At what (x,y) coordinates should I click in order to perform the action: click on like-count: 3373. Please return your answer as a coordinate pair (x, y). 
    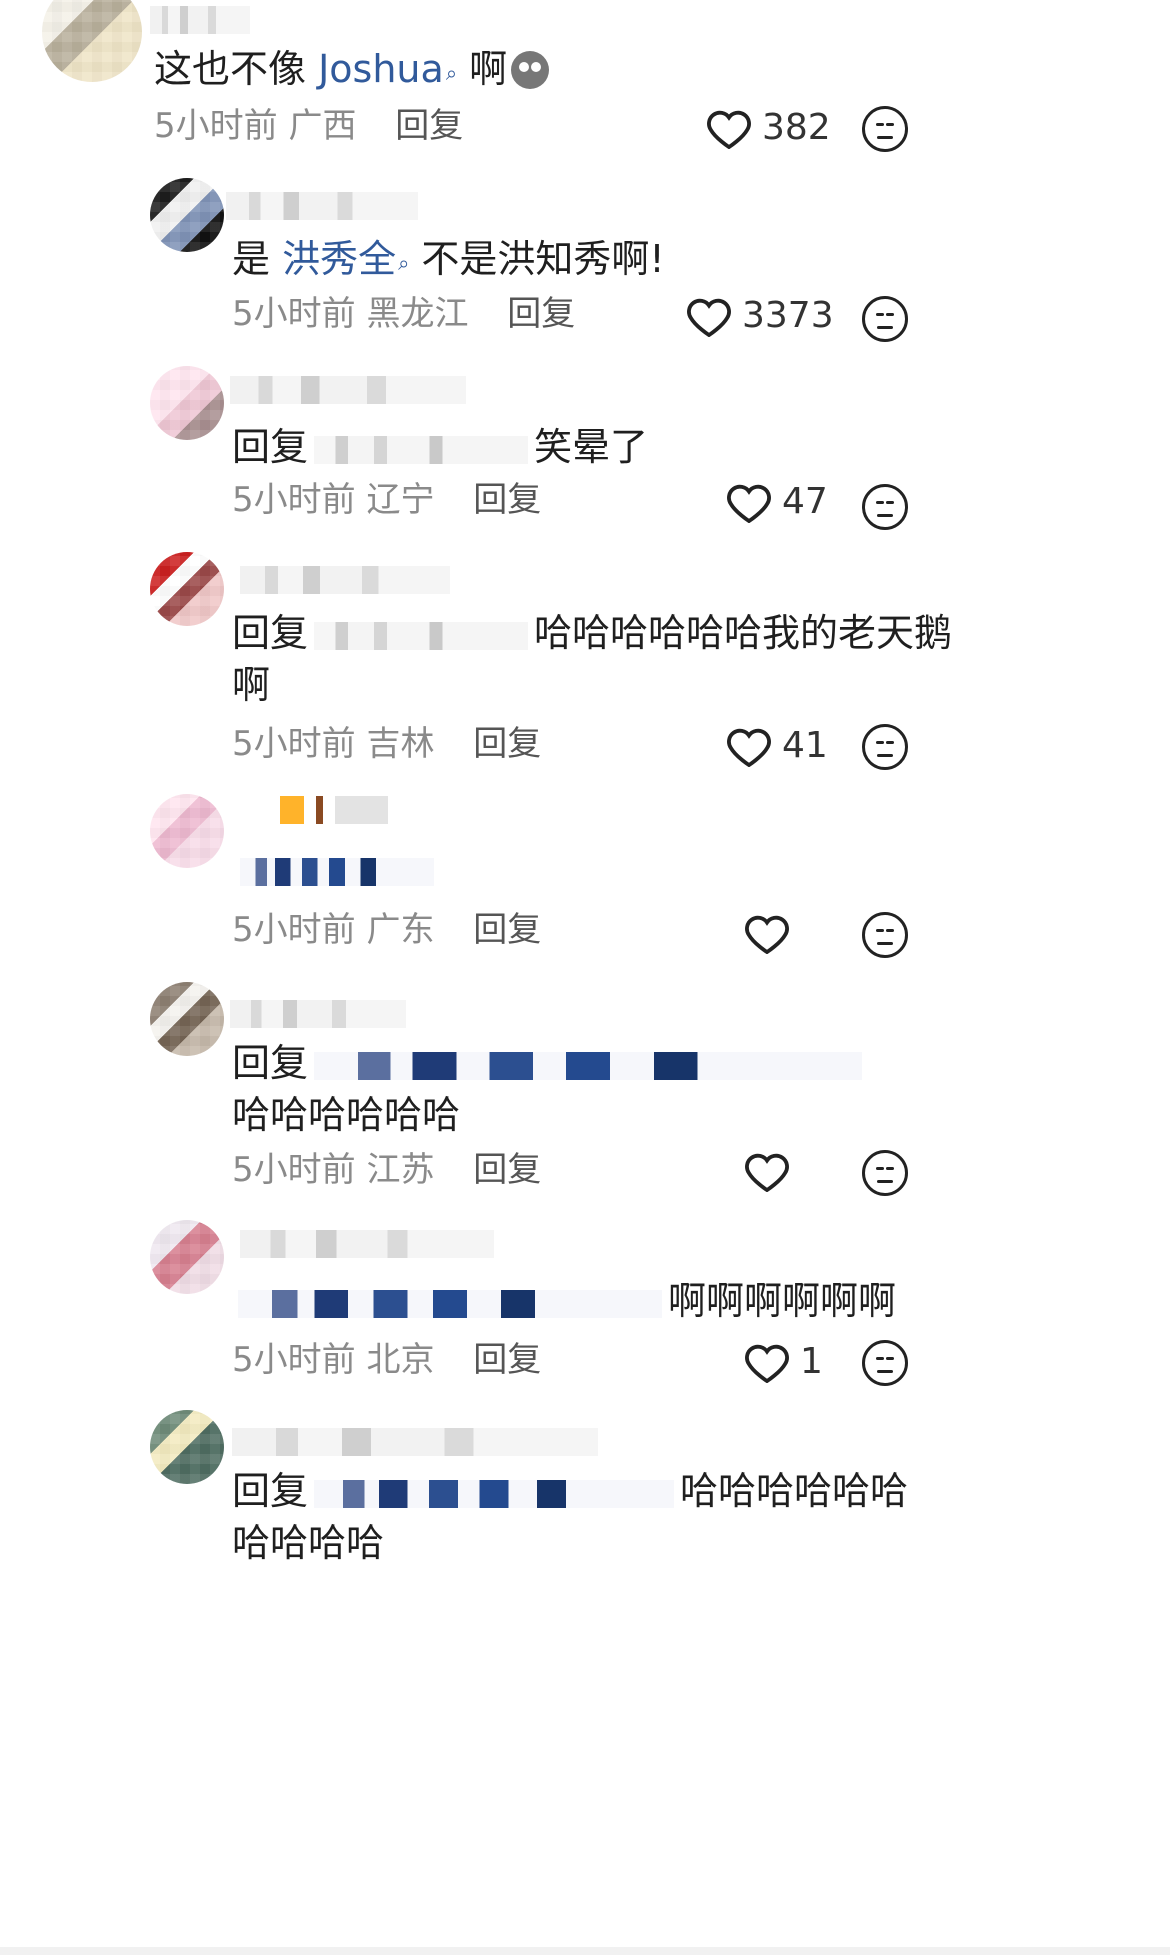
    Looking at the image, I should click on (788, 315).